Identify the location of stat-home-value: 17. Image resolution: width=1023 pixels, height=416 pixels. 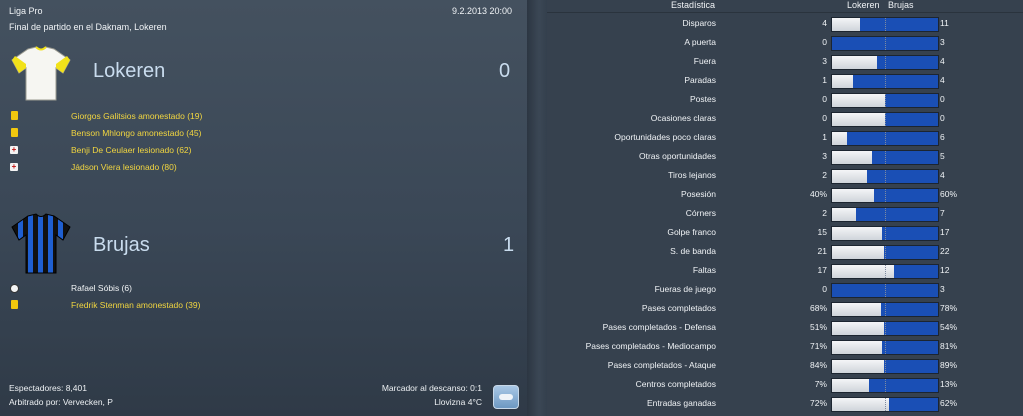
(822, 270).